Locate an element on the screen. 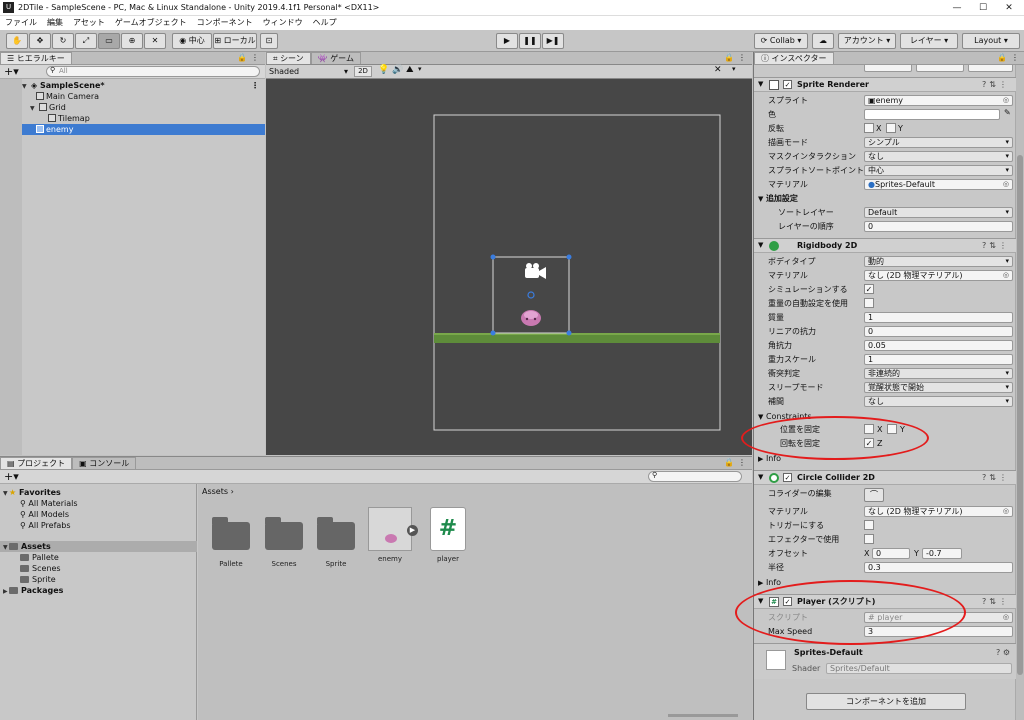 The width and height of the screenshot is (1024, 720). asset-script-player: # player is located at coordinates (448, 535).